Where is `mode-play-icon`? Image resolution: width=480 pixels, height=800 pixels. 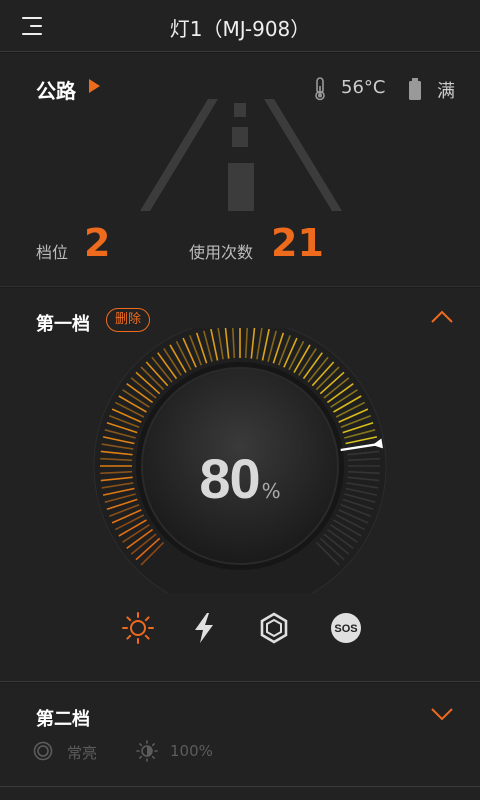
mode-play-icon is located at coordinates (94, 86).